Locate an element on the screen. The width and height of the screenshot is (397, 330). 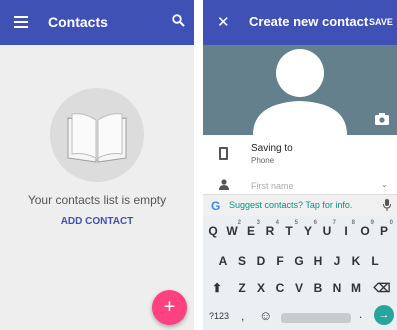
key-m: M is located at coordinates (356, 288).